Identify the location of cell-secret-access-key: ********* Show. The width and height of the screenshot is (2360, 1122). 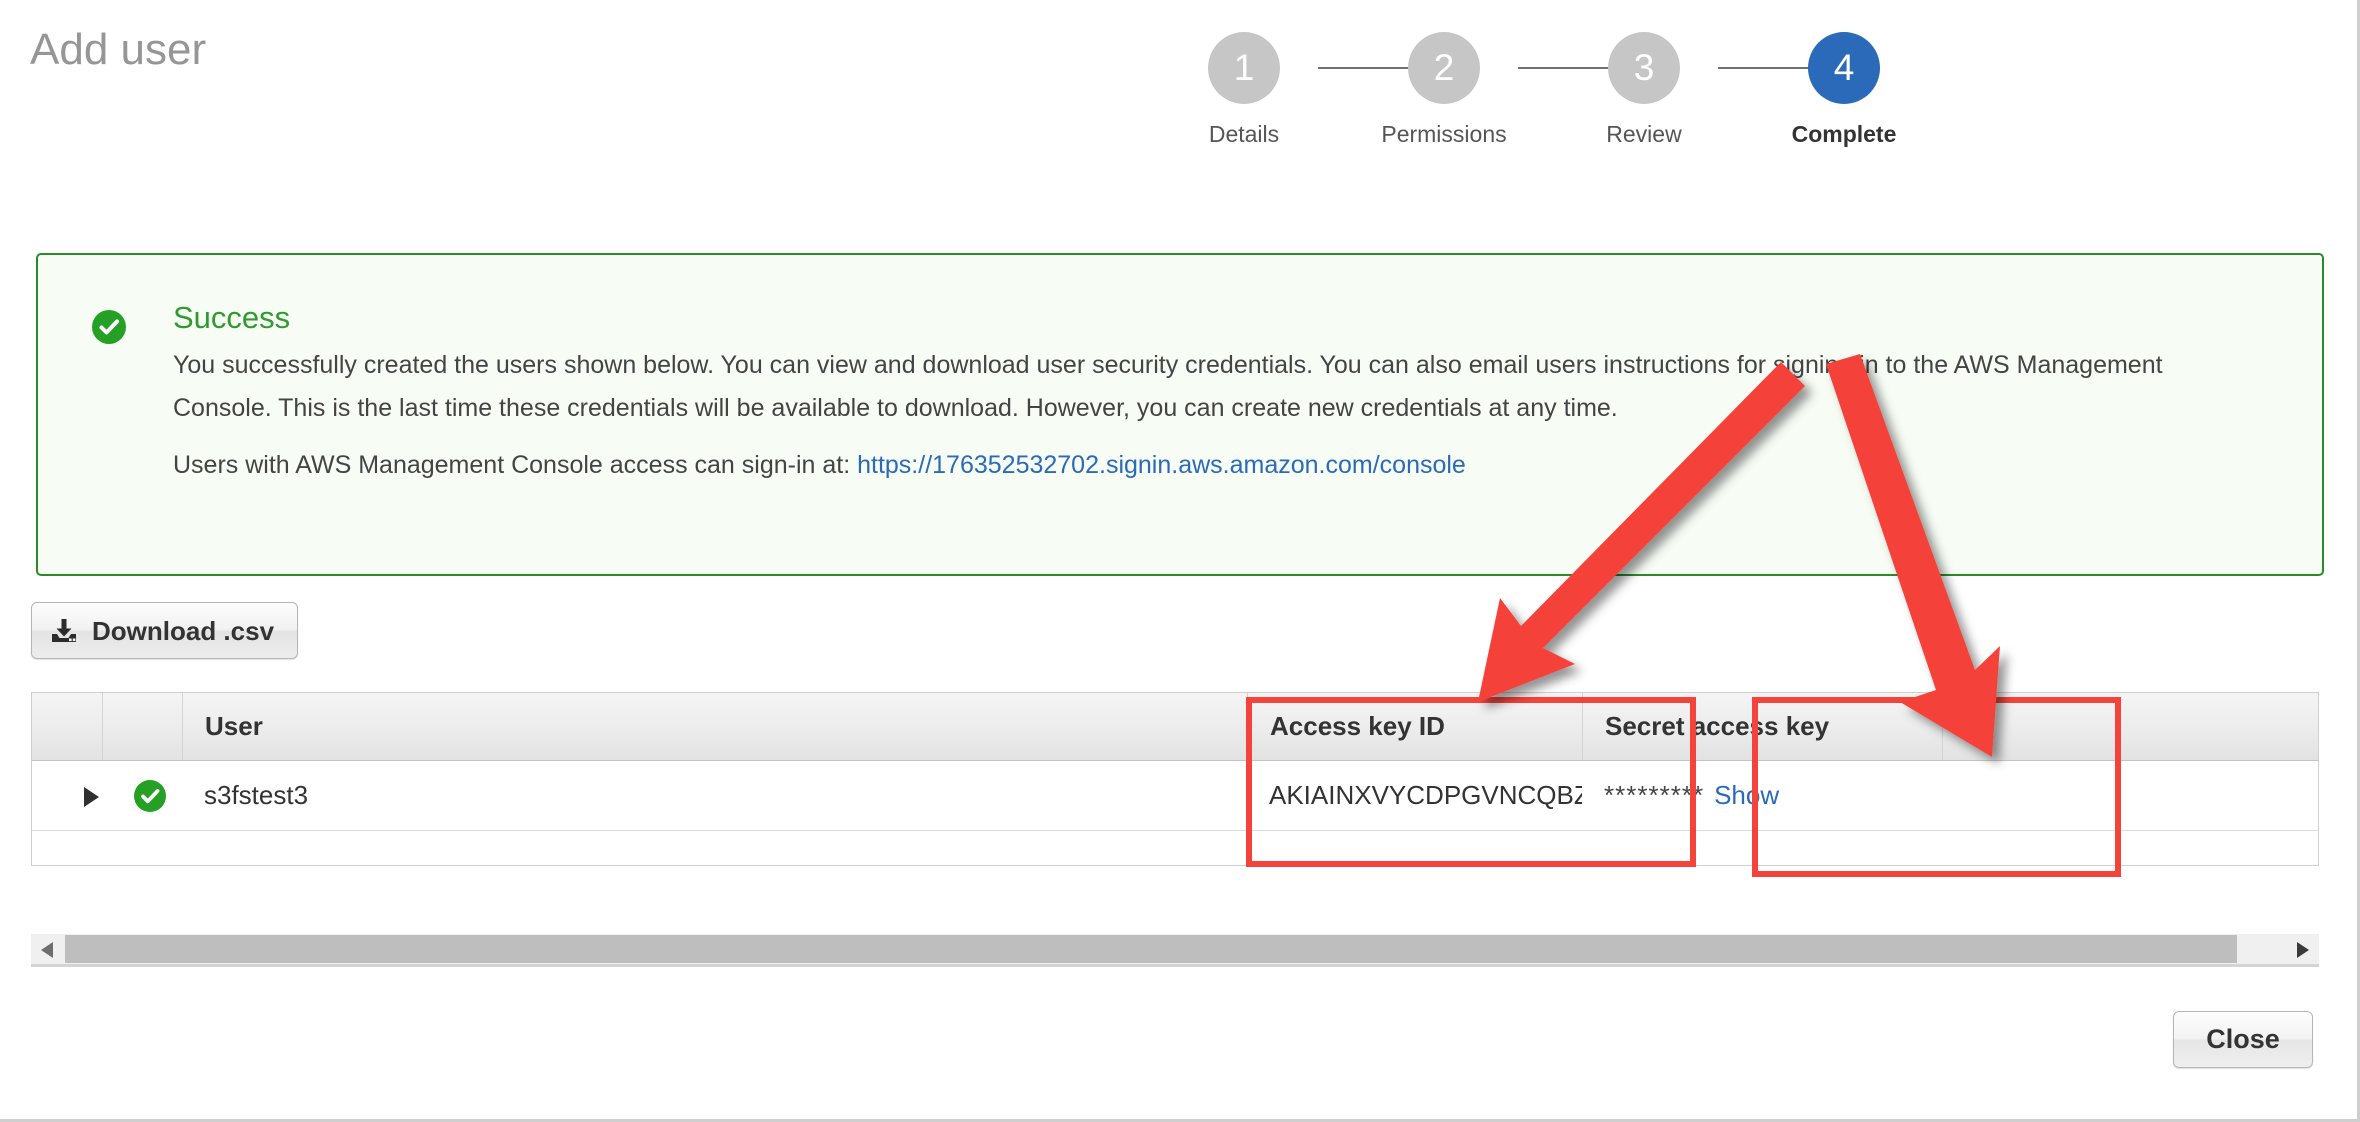
(1762, 795).